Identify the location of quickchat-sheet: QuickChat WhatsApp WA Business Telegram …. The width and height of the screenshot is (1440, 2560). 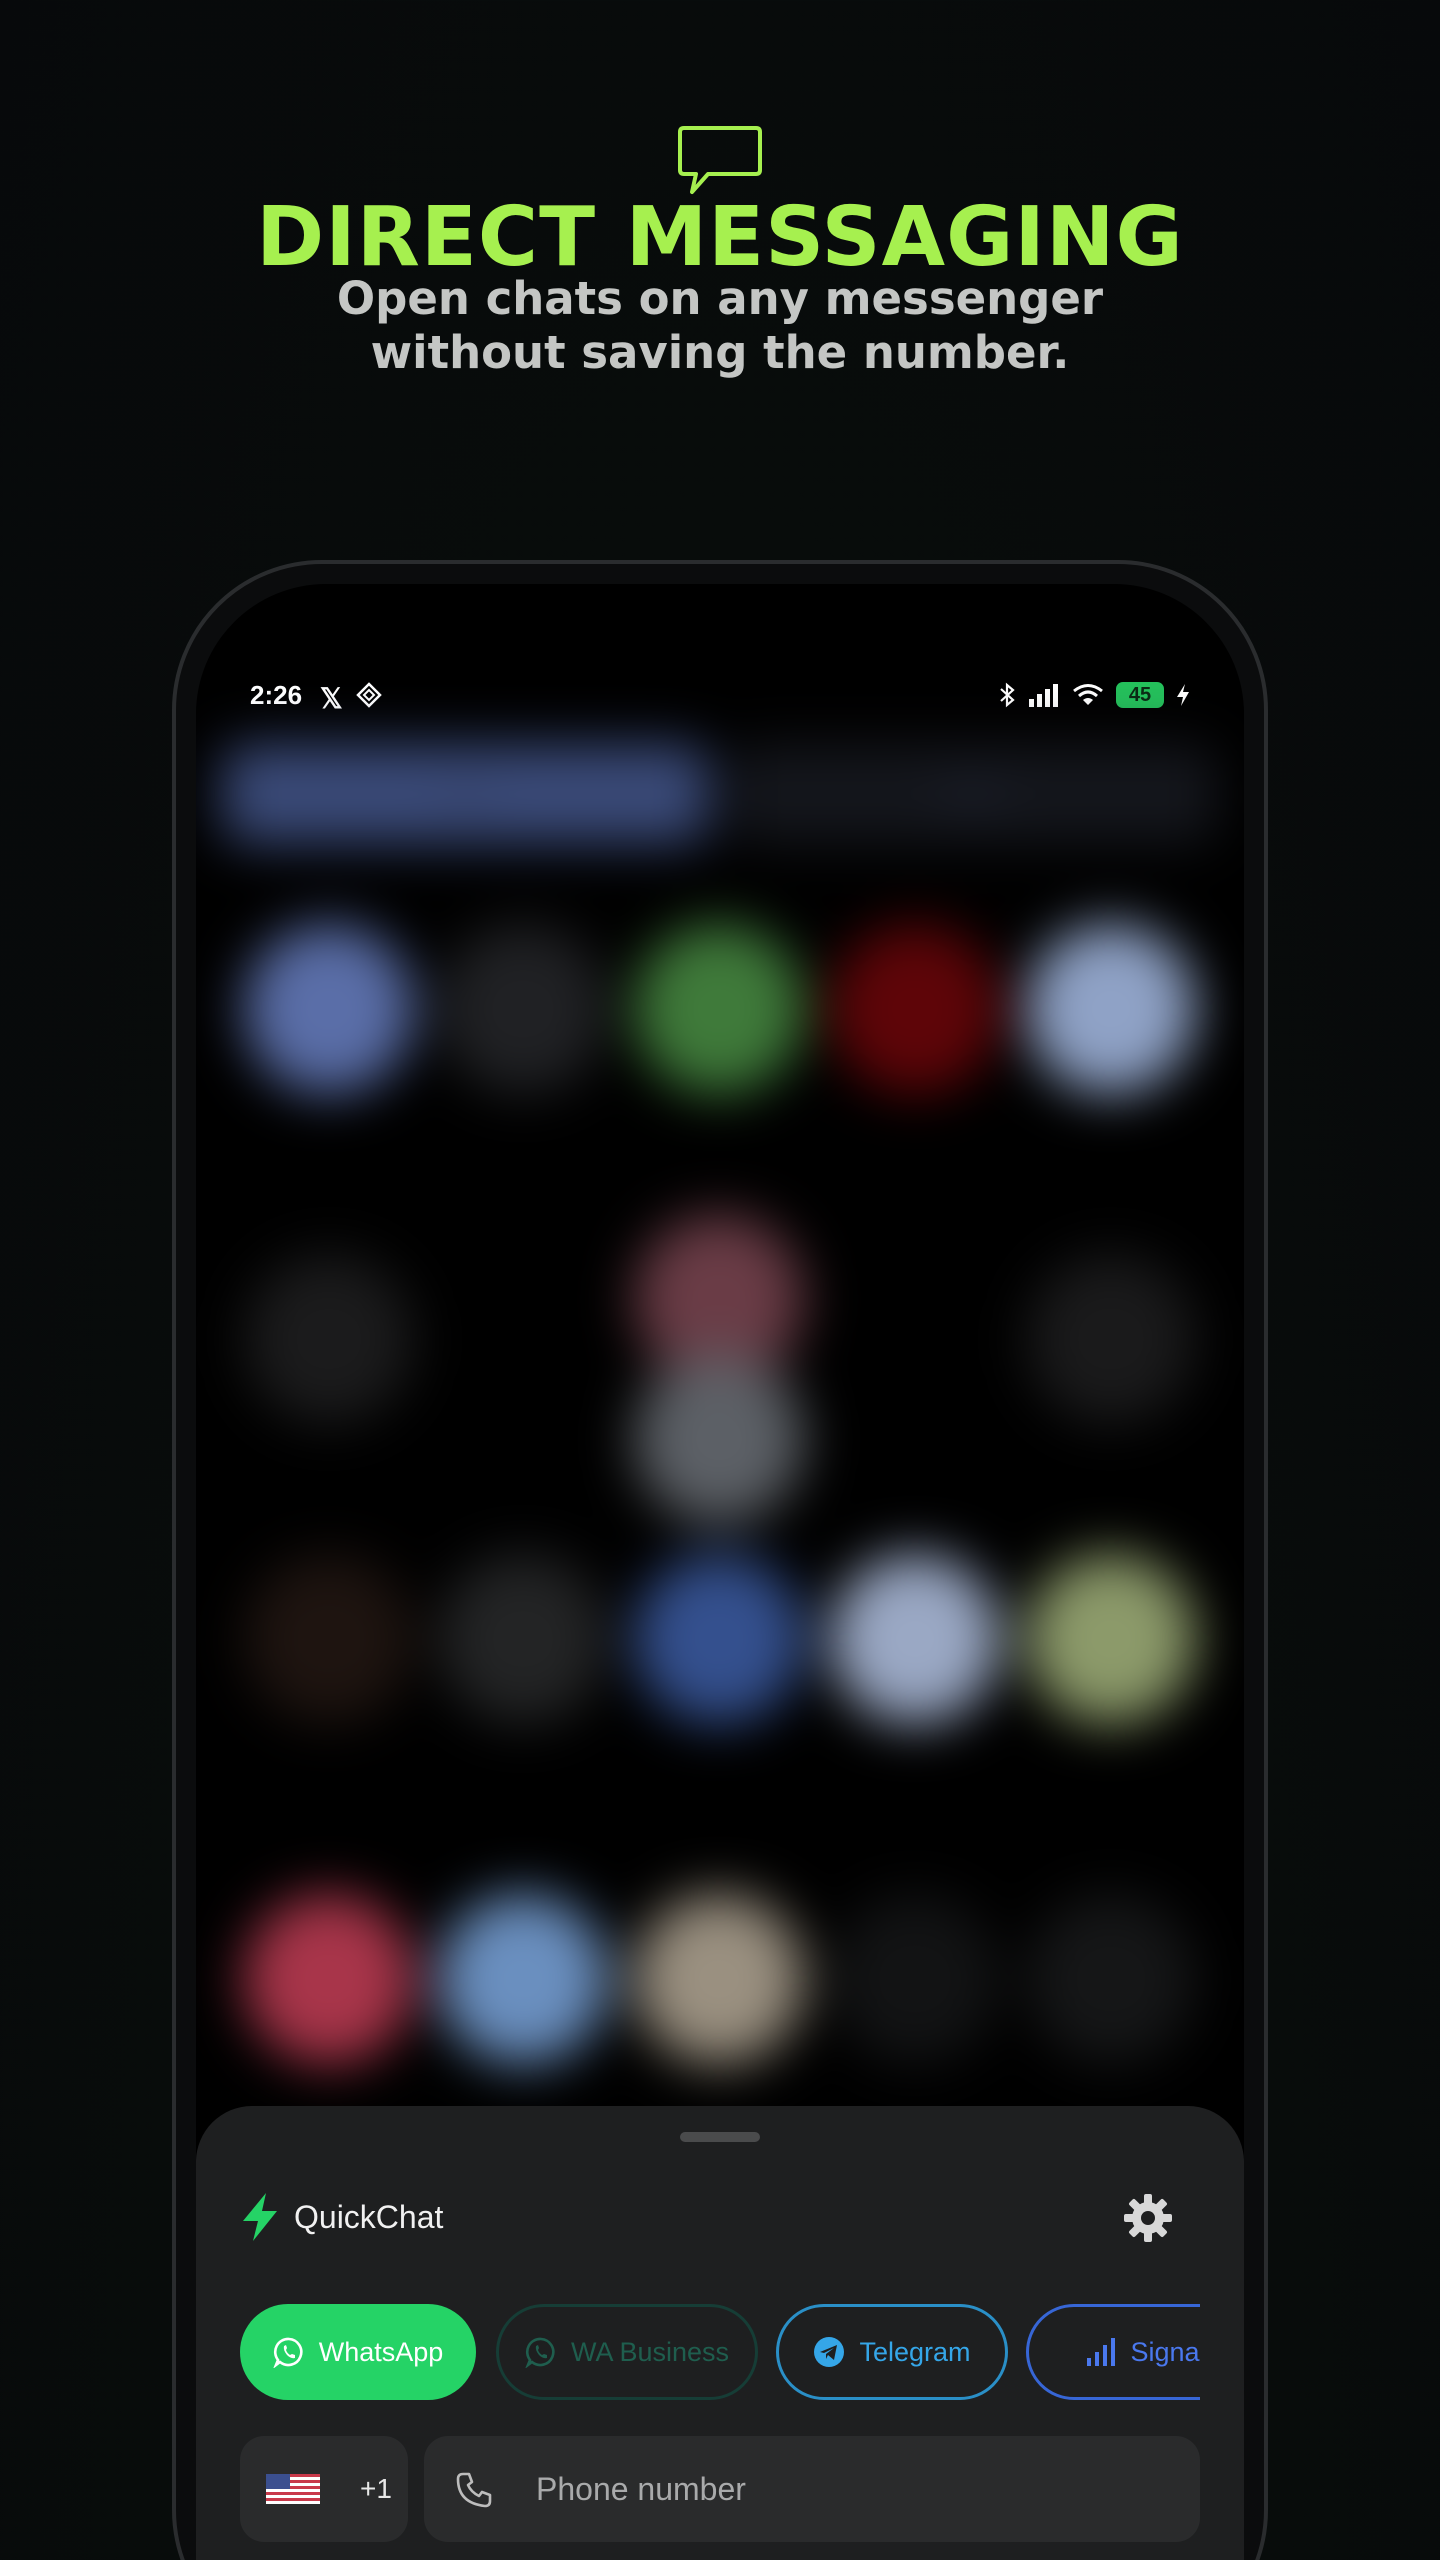
(720, 2333).